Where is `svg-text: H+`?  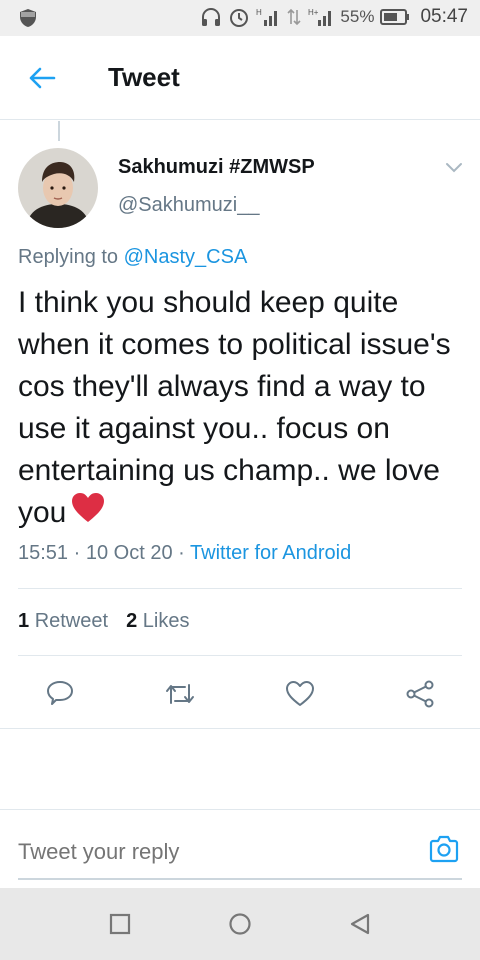 svg-text: H+ is located at coordinates (313, 12).